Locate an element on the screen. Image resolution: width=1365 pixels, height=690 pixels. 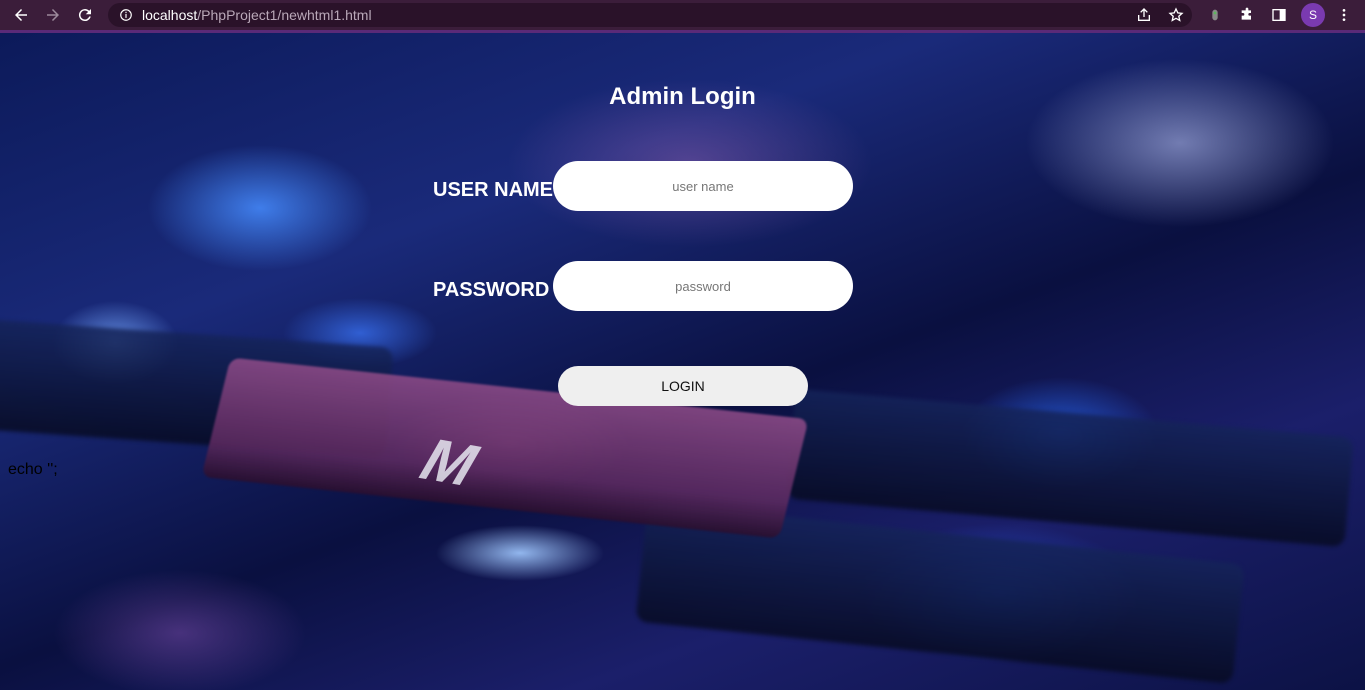
username-label: USER NAME is located at coordinates (493, 190).